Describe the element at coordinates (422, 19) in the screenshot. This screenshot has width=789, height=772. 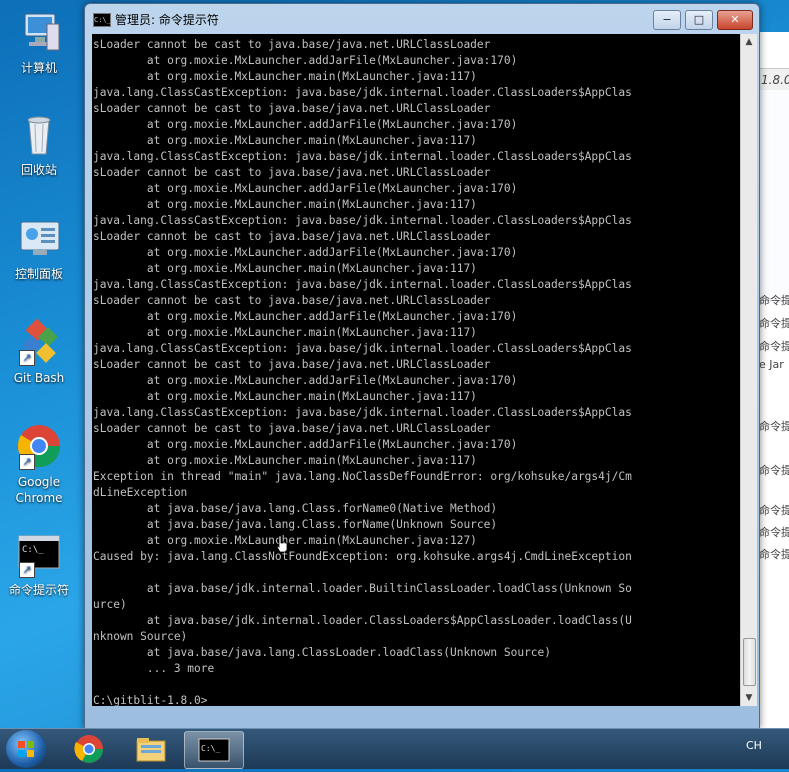
I see `title-bar: C:\_ 管理员: 命令提示符 − □ ✕` at that location.